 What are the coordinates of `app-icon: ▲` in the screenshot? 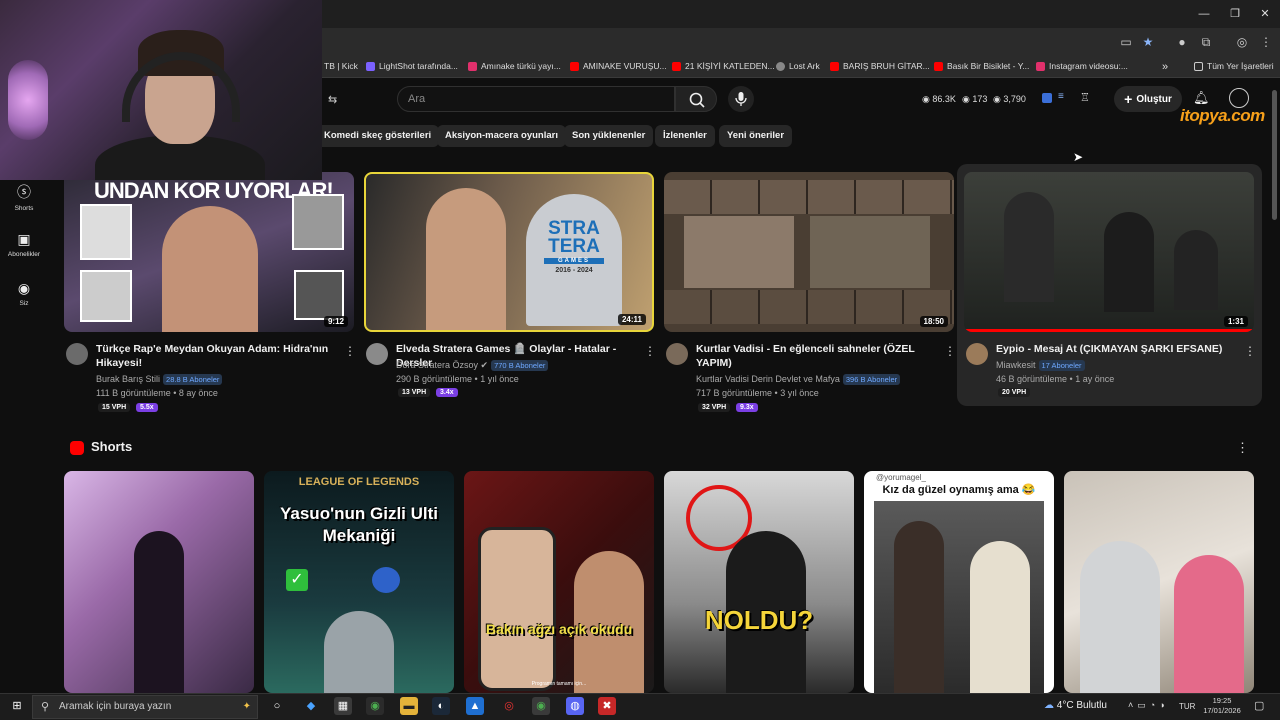 It's located at (475, 706).